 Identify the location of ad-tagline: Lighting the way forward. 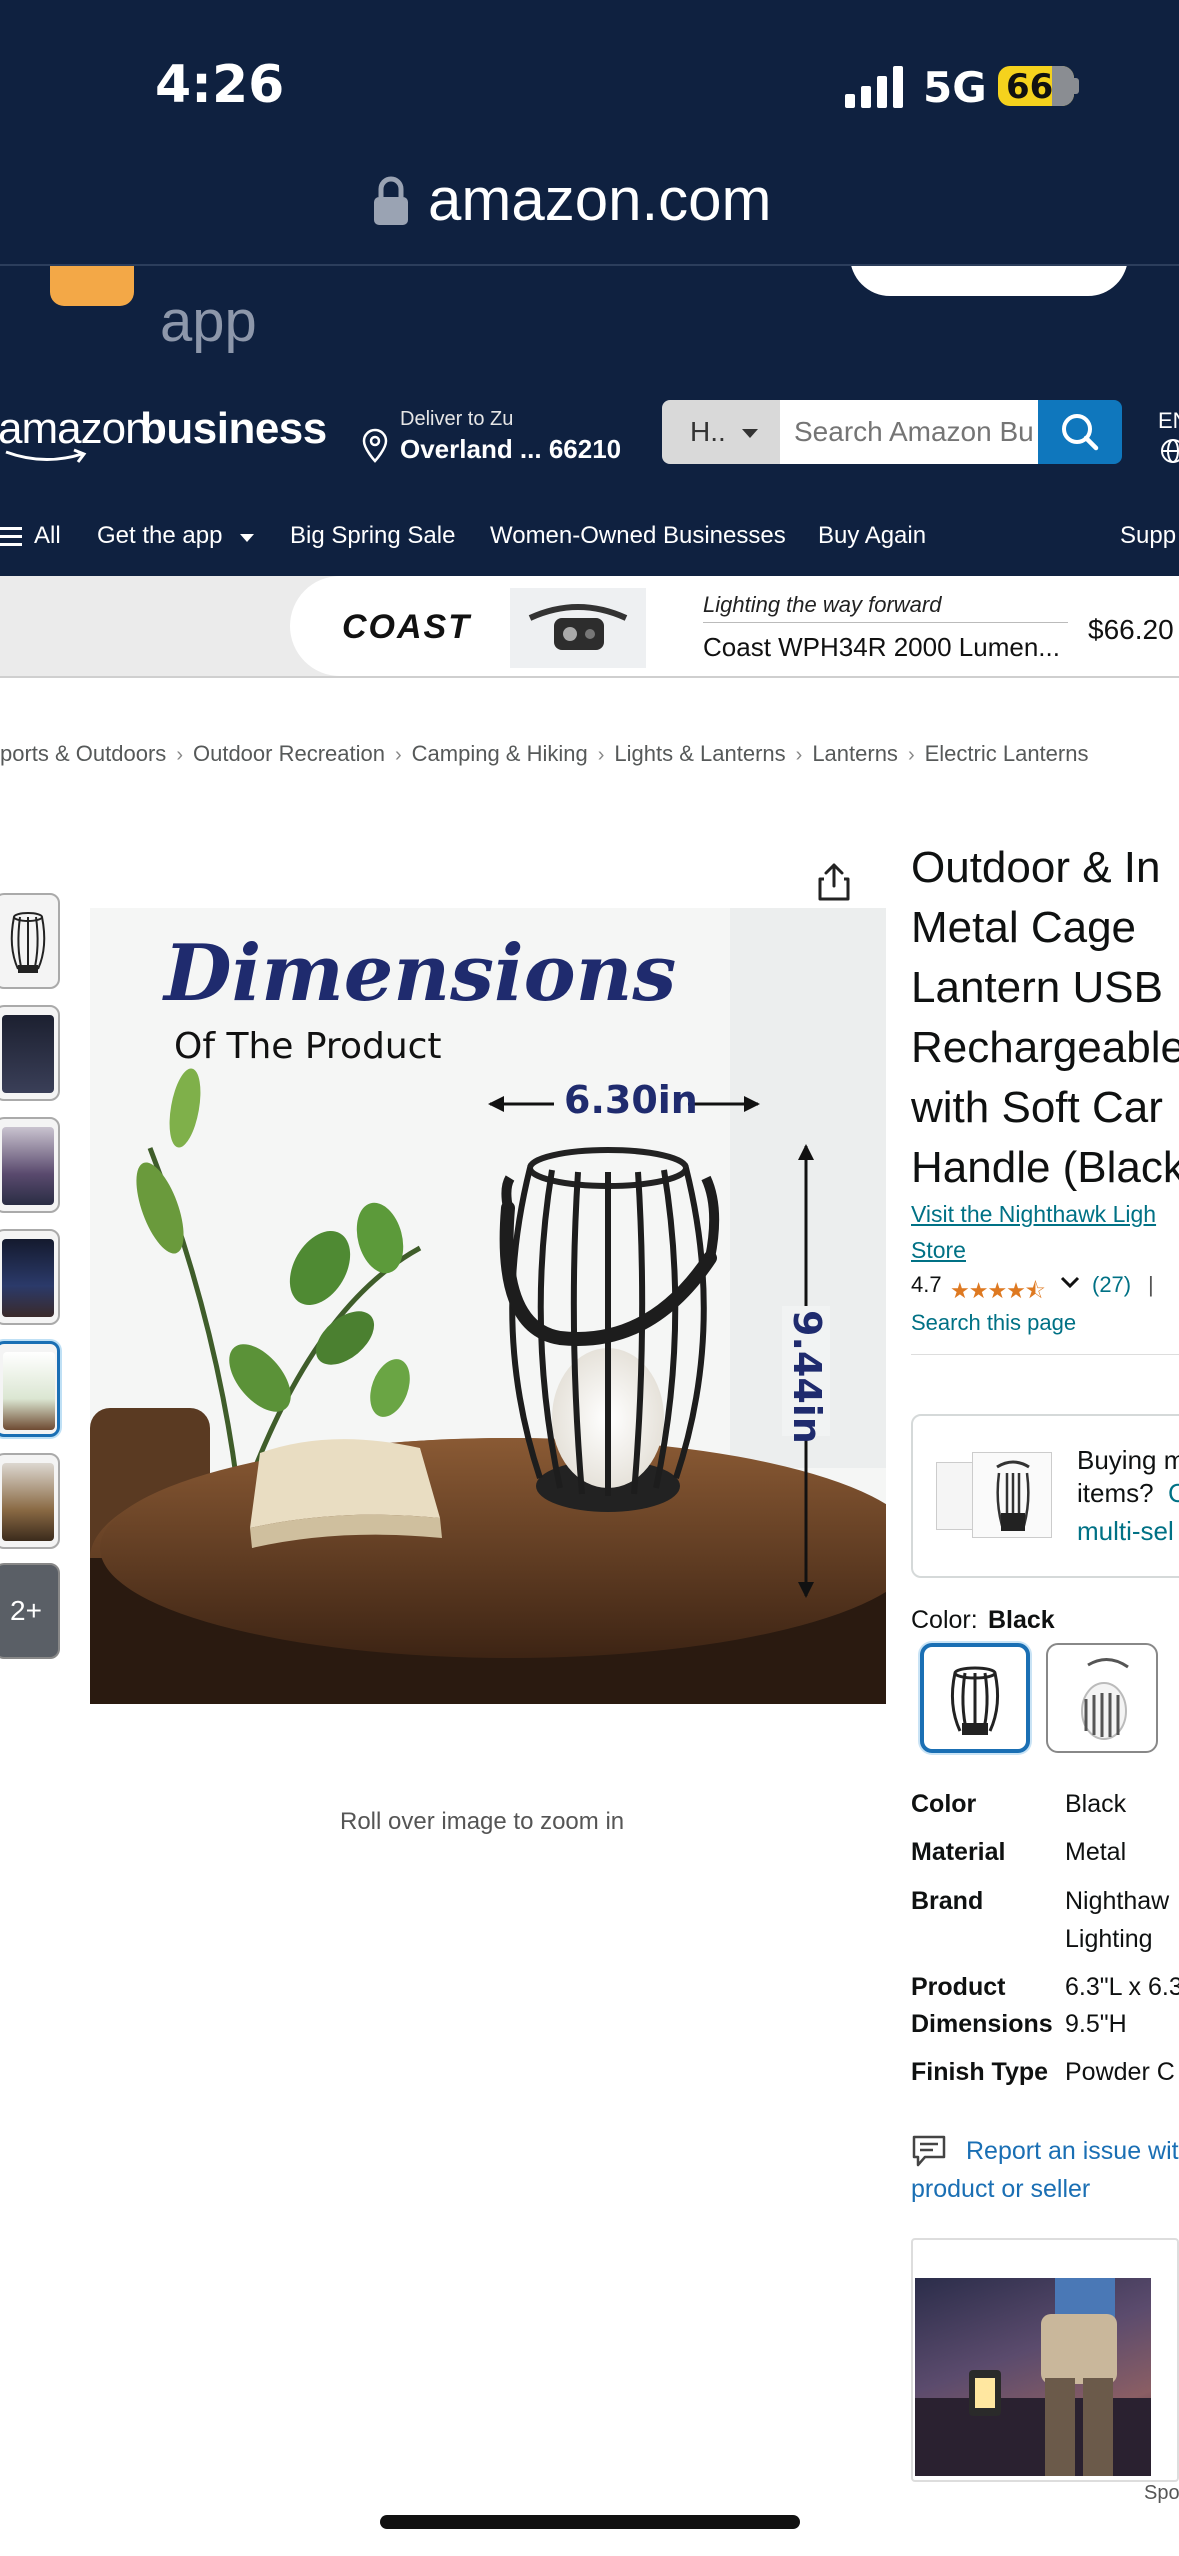
(822, 604).